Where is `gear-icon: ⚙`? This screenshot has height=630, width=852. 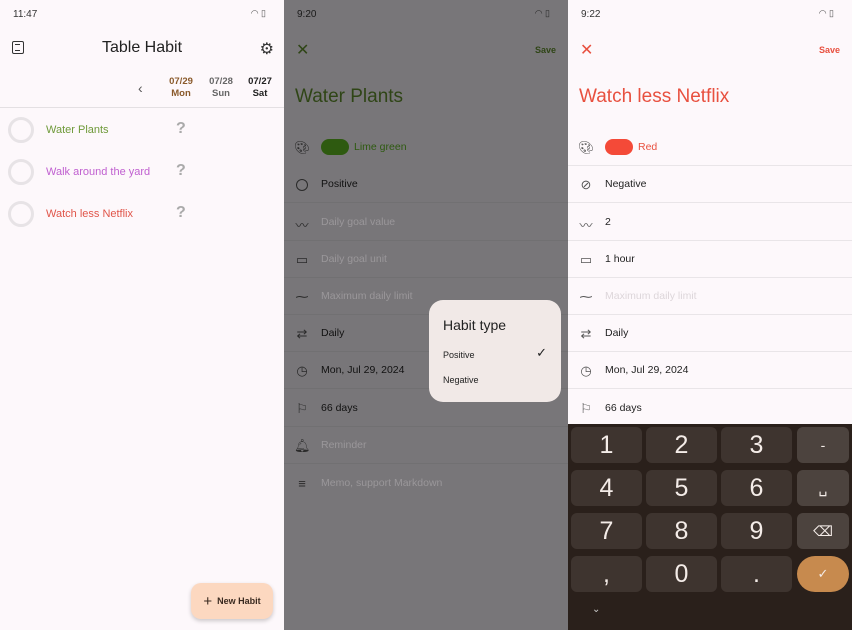 gear-icon: ⚙ is located at coordinates (267, 49).